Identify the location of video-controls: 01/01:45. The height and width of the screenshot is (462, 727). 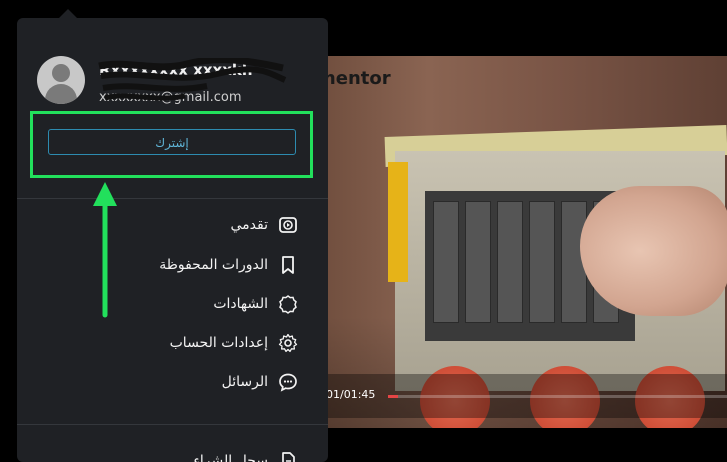
(513, 396).